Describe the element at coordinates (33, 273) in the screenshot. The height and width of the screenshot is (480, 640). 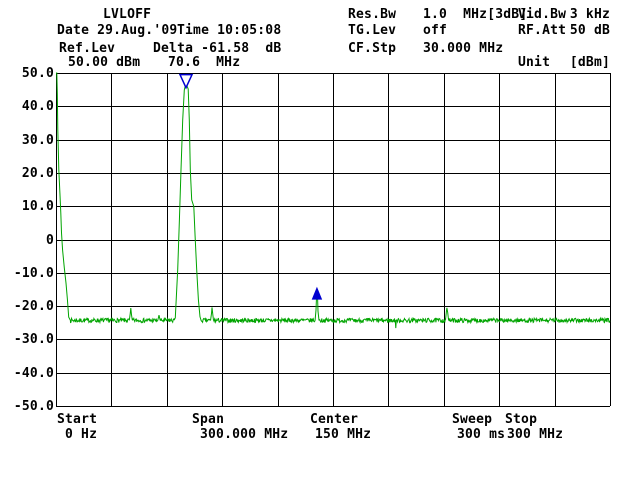
I see `y-axis-tick-label: -10.0` at that location.